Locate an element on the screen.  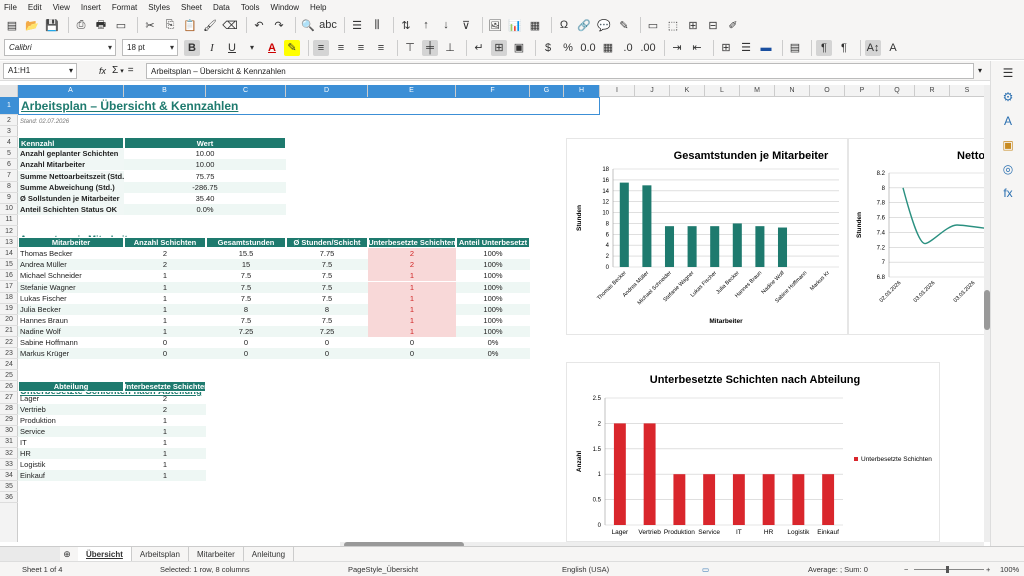
split-window-icon: ⊟ is located at coordinates (713, 25).